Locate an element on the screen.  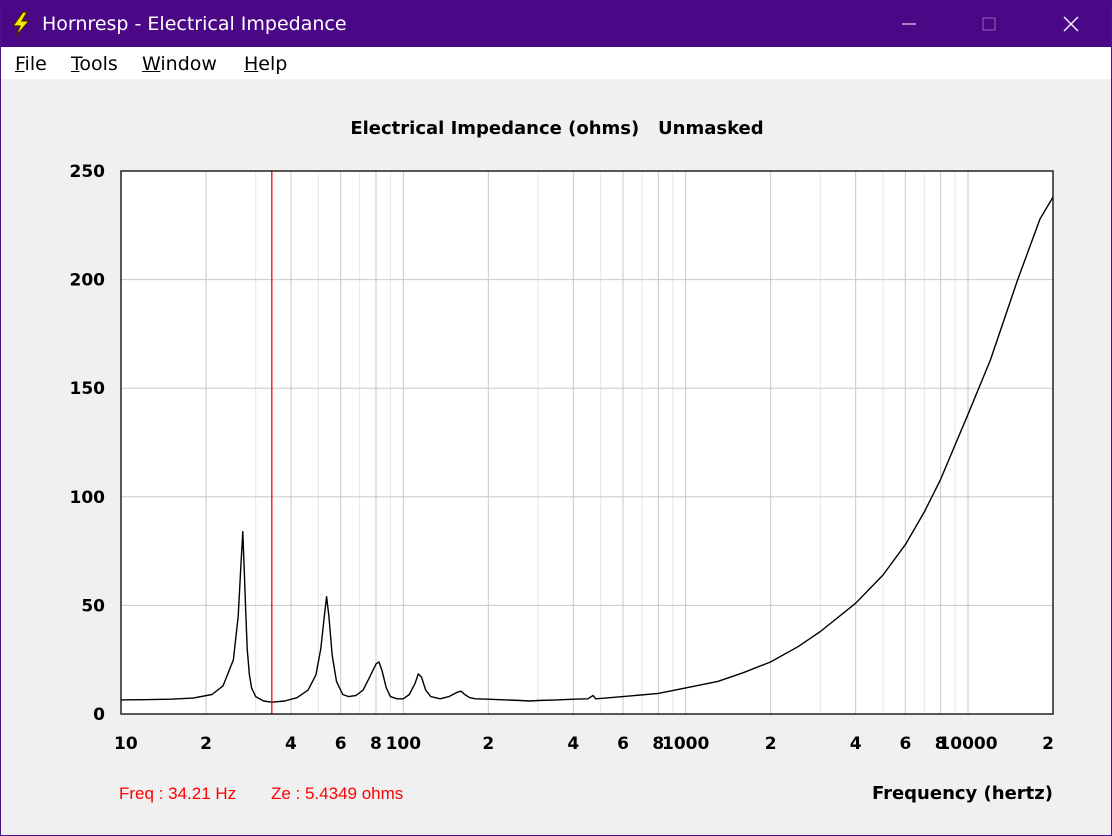
x-tick-label: 1000 is located at coordinates (685, 744).